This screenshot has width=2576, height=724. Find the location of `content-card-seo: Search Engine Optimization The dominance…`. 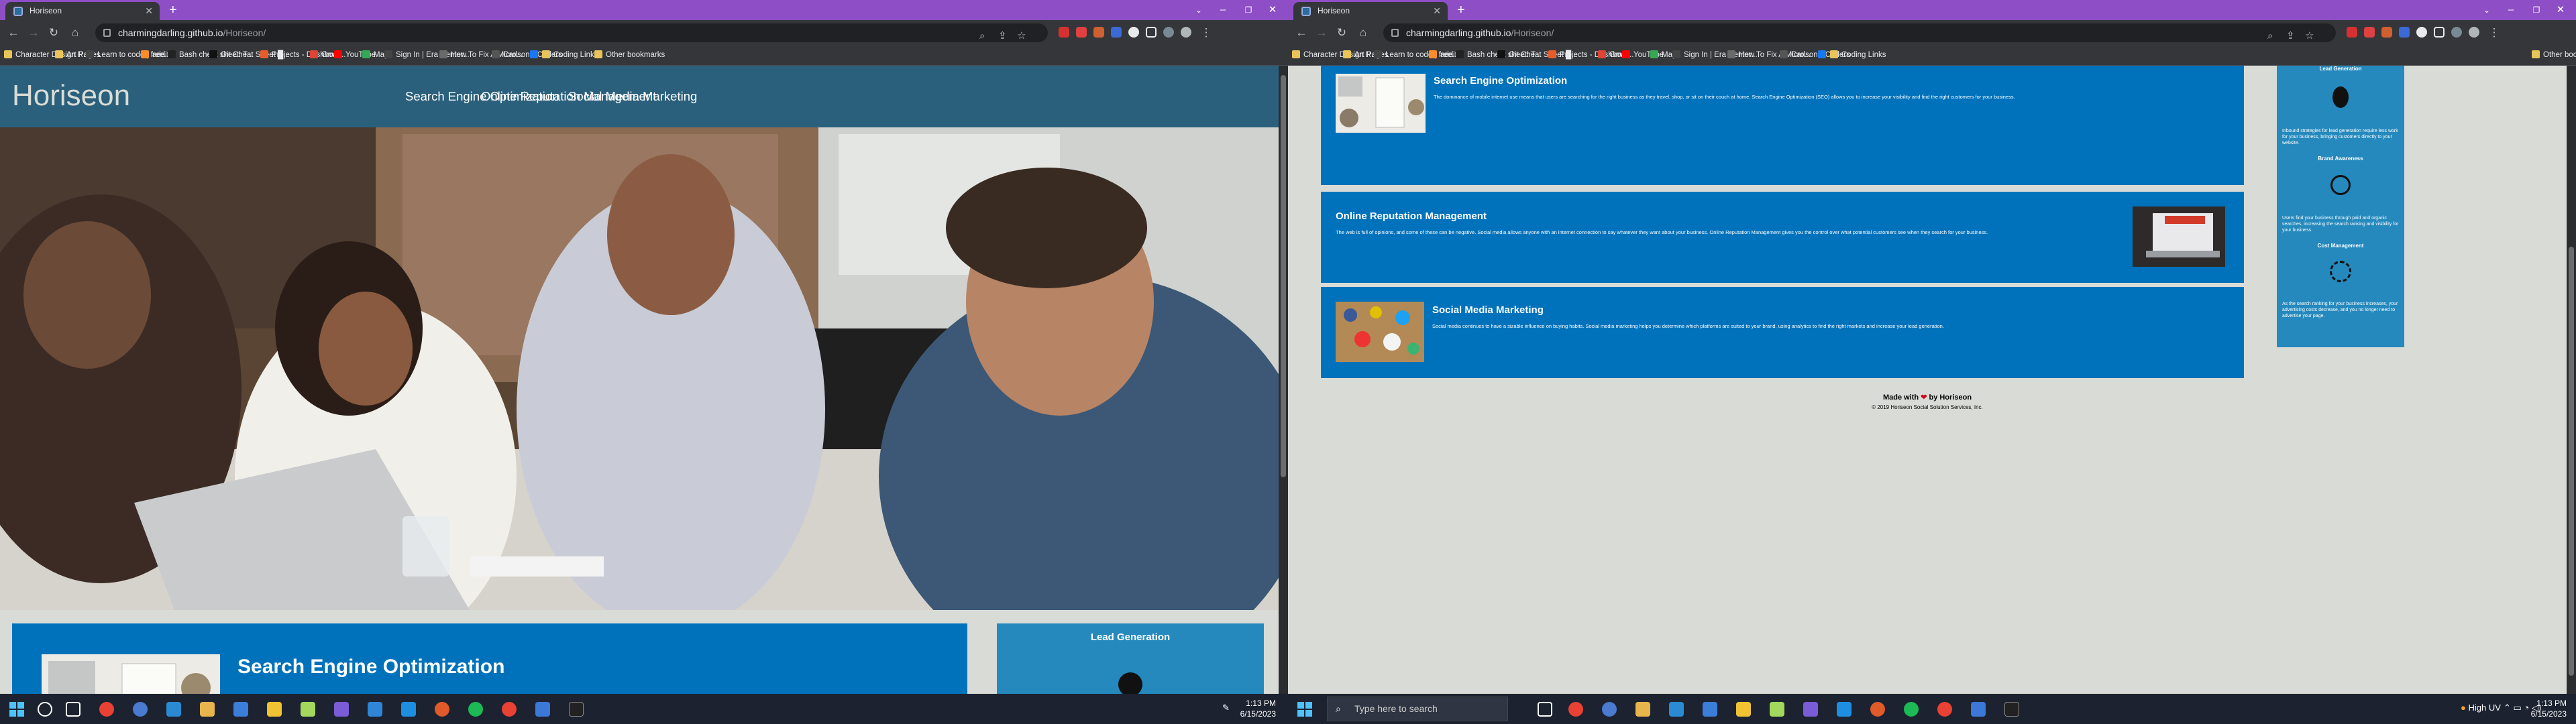

content-card-seo: Search Engine Optimization The dominance… is located at coordinates (1782, 125).